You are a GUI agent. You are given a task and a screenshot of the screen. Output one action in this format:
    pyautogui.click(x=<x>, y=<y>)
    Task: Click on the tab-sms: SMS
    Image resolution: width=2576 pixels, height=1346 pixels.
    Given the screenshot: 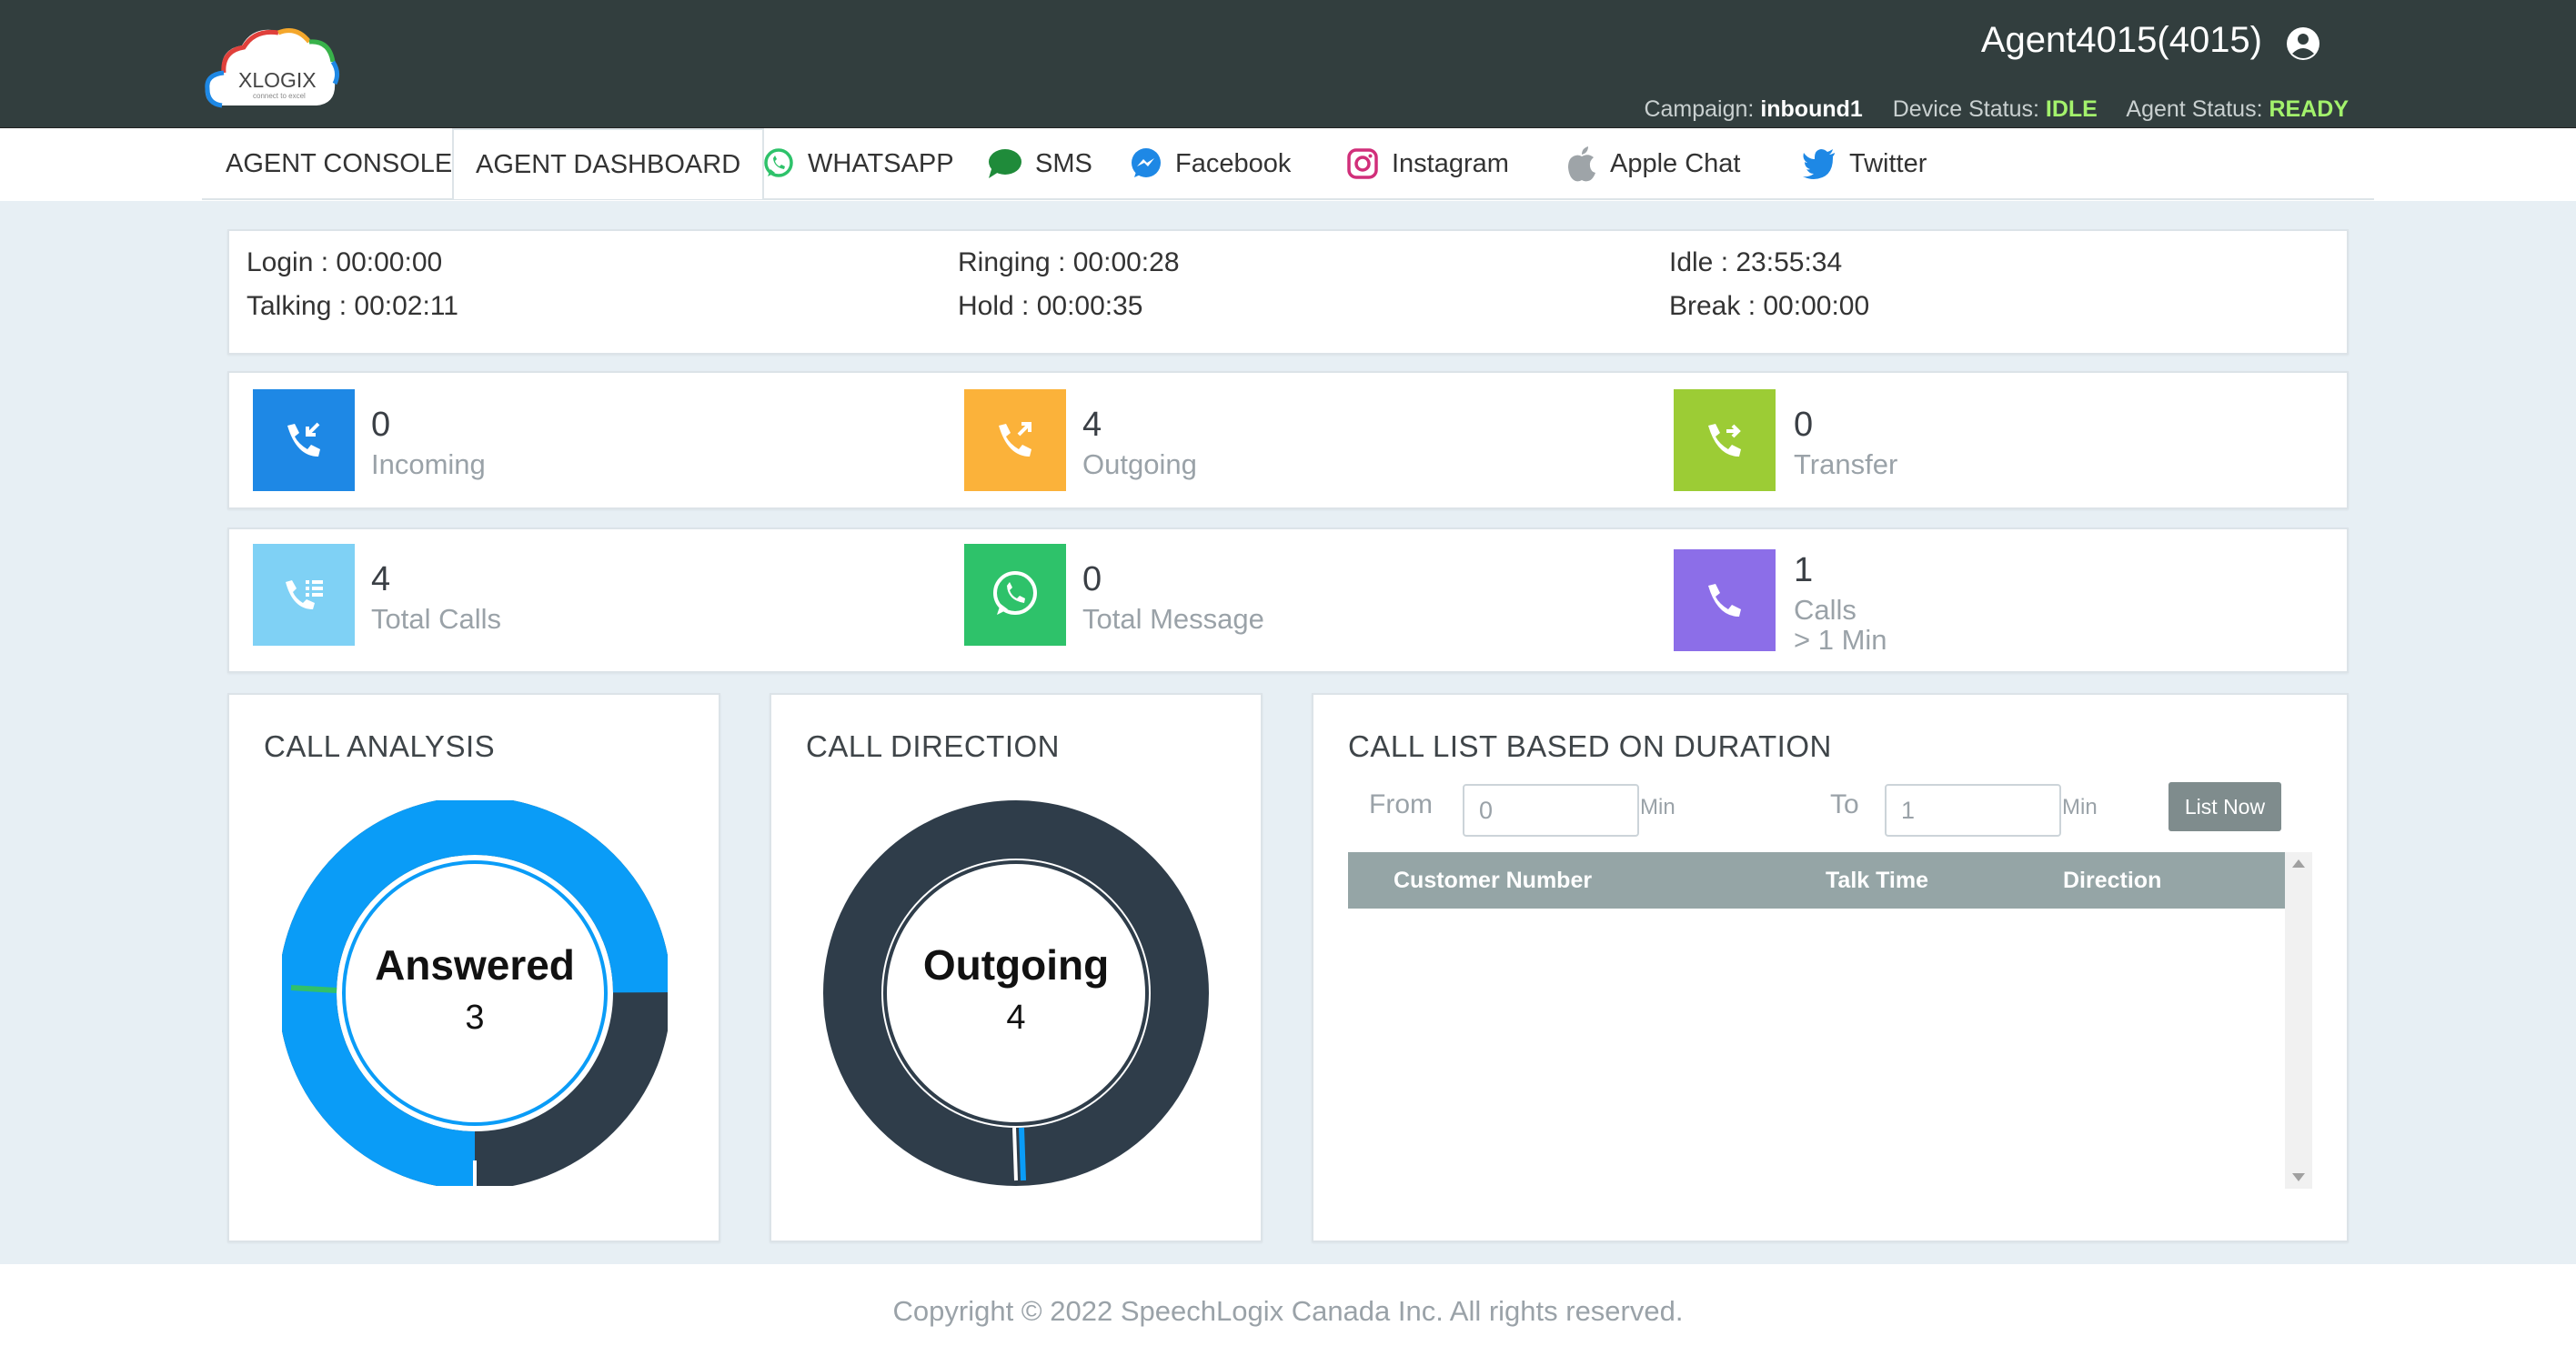 What is the action you would take?
    pyautogui.click(x=1039, y=163)
    